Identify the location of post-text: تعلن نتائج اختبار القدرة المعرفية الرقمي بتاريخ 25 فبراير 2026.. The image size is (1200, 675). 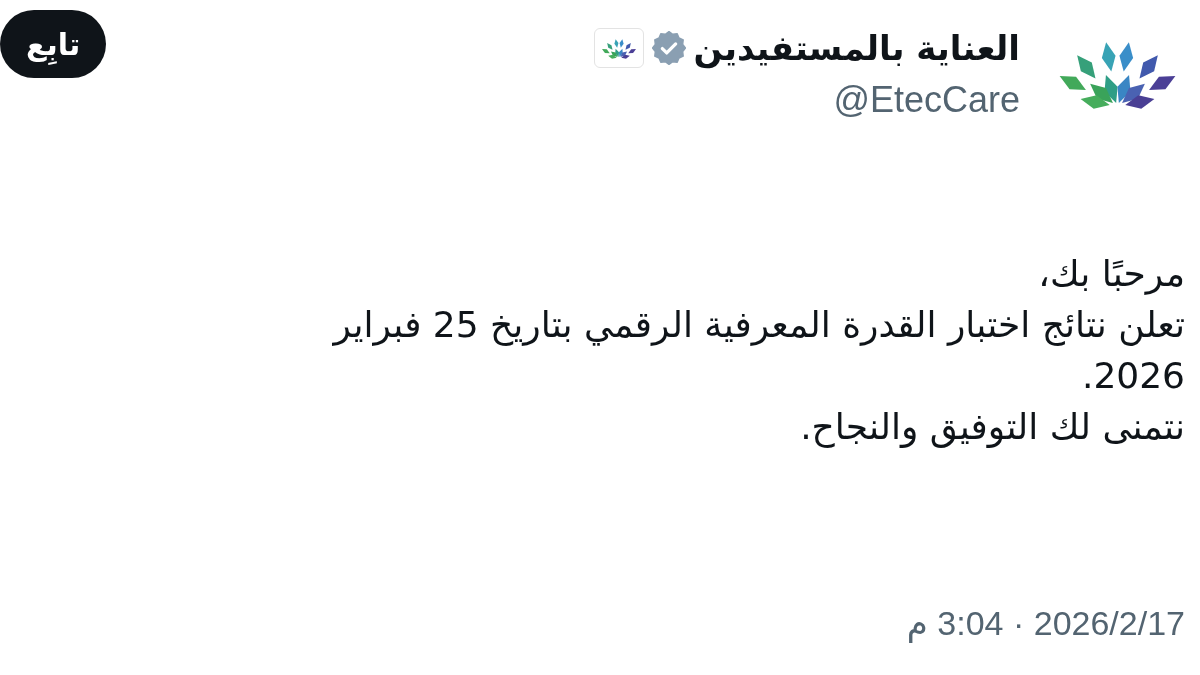
(758, 350).